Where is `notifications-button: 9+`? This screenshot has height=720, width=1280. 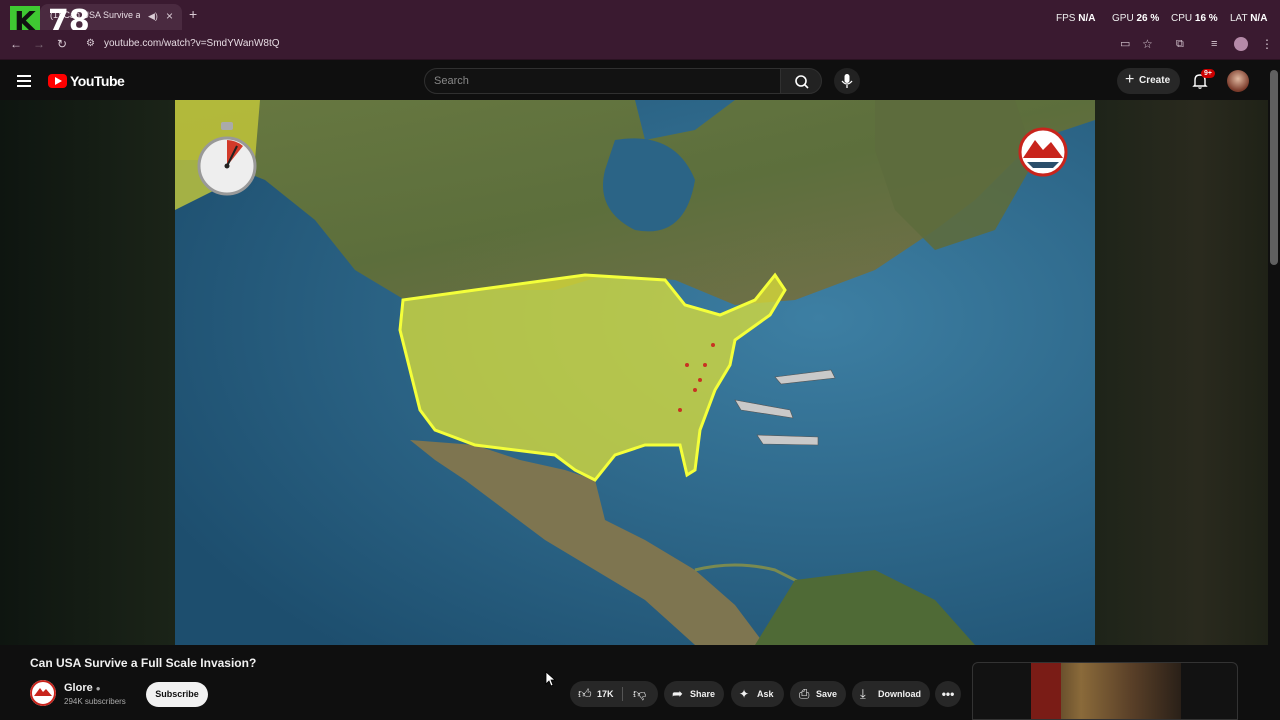
notifications-button: 9+ is located at coordinates (1203, 79).